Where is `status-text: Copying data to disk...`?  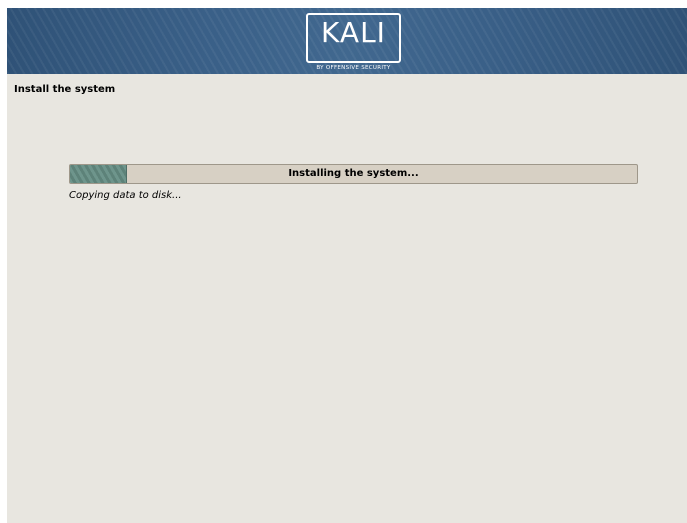 status-text: Copying data to disk... is located at coordinates (125, 195).